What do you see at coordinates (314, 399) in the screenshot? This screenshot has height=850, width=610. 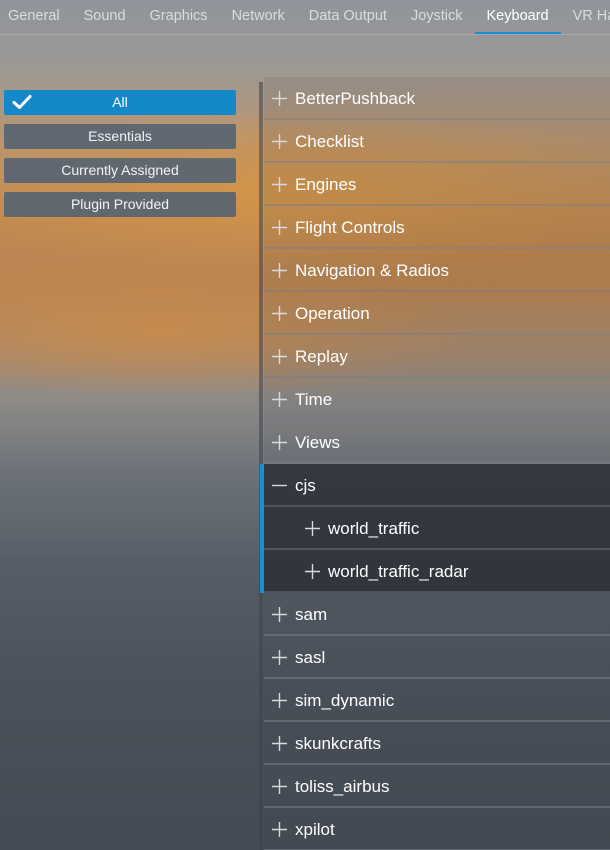 I see `tree-row-label: Time` at bounding box center [314, 399].